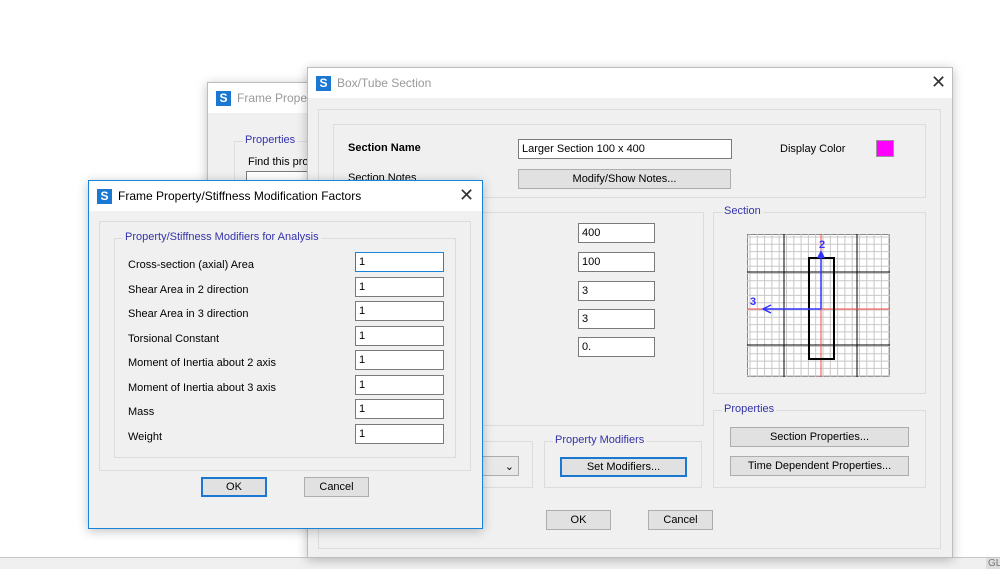  What do you see at coordinates (616, 262) in the screenshot?
I see `dimension-input-2: 100` at bounding box center [616, 262].